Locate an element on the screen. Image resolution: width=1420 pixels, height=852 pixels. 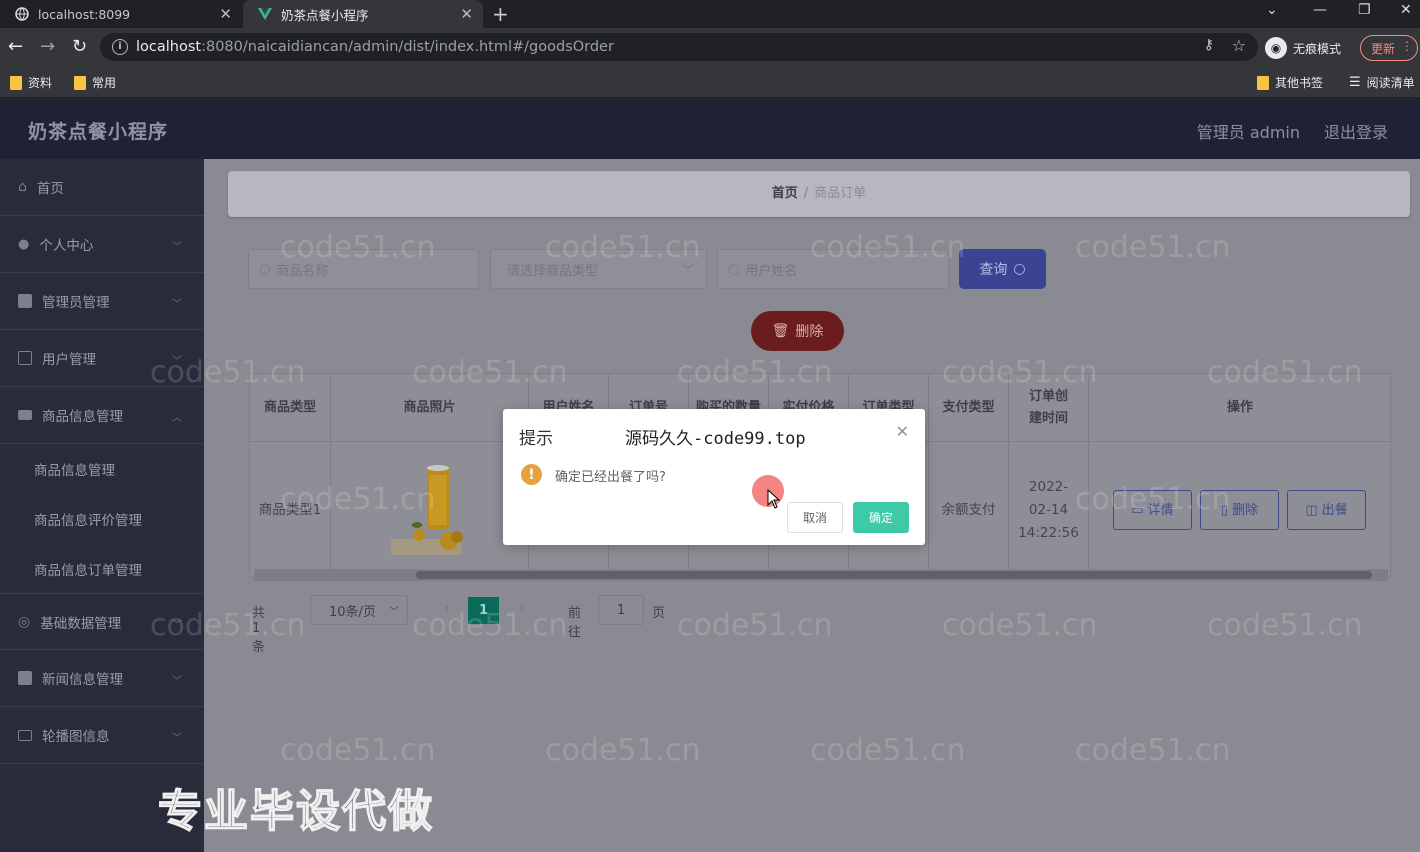
confirm-dialog: 提示 源码久久-code99.top ✕ ! 确定已经出餐了吗? 取消 确定 is located at coordinates (714, 477).